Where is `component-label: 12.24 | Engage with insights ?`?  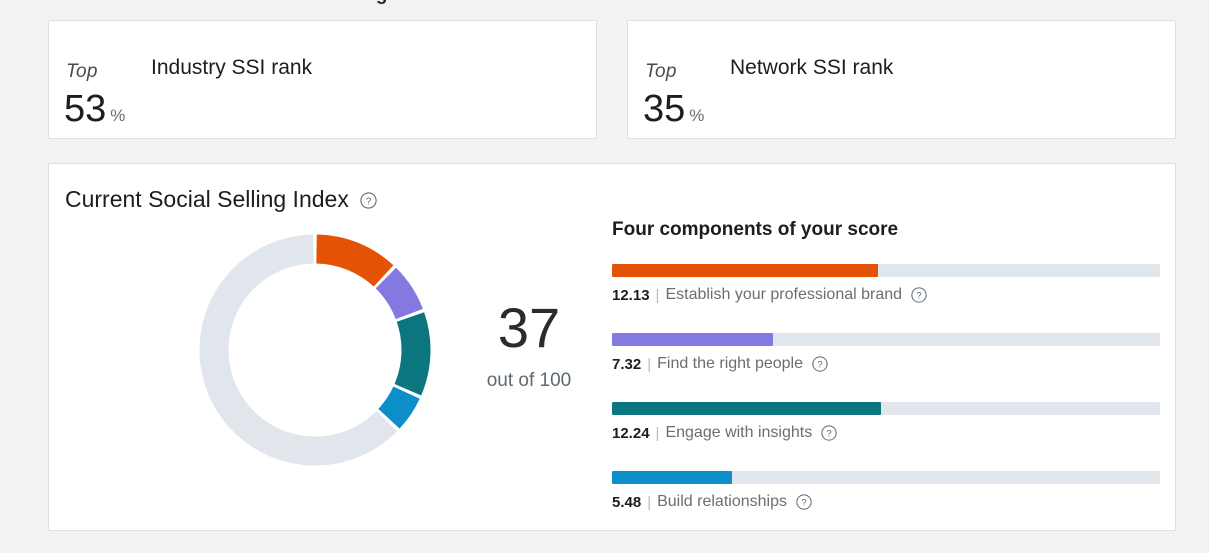
component-label: 12.24 | Engage with insights ? is located at coordinates (886, 433).